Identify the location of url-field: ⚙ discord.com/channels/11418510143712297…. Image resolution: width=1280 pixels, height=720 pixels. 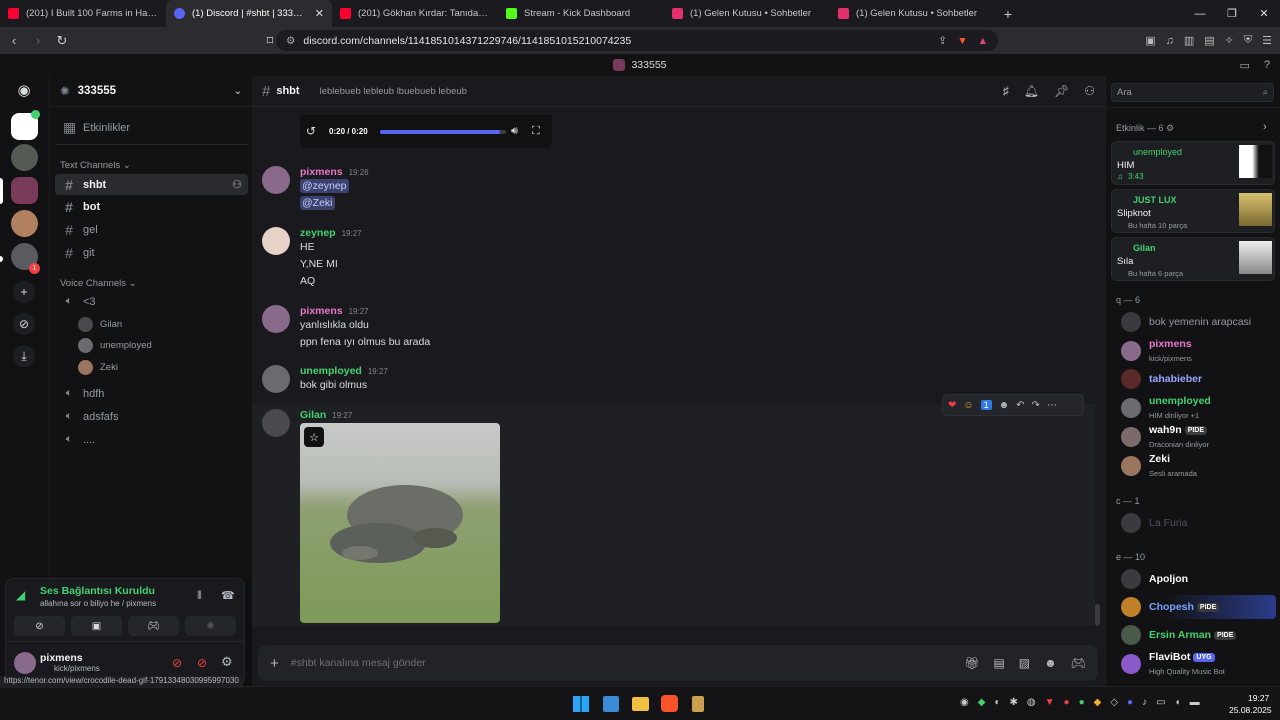
(637, 40).